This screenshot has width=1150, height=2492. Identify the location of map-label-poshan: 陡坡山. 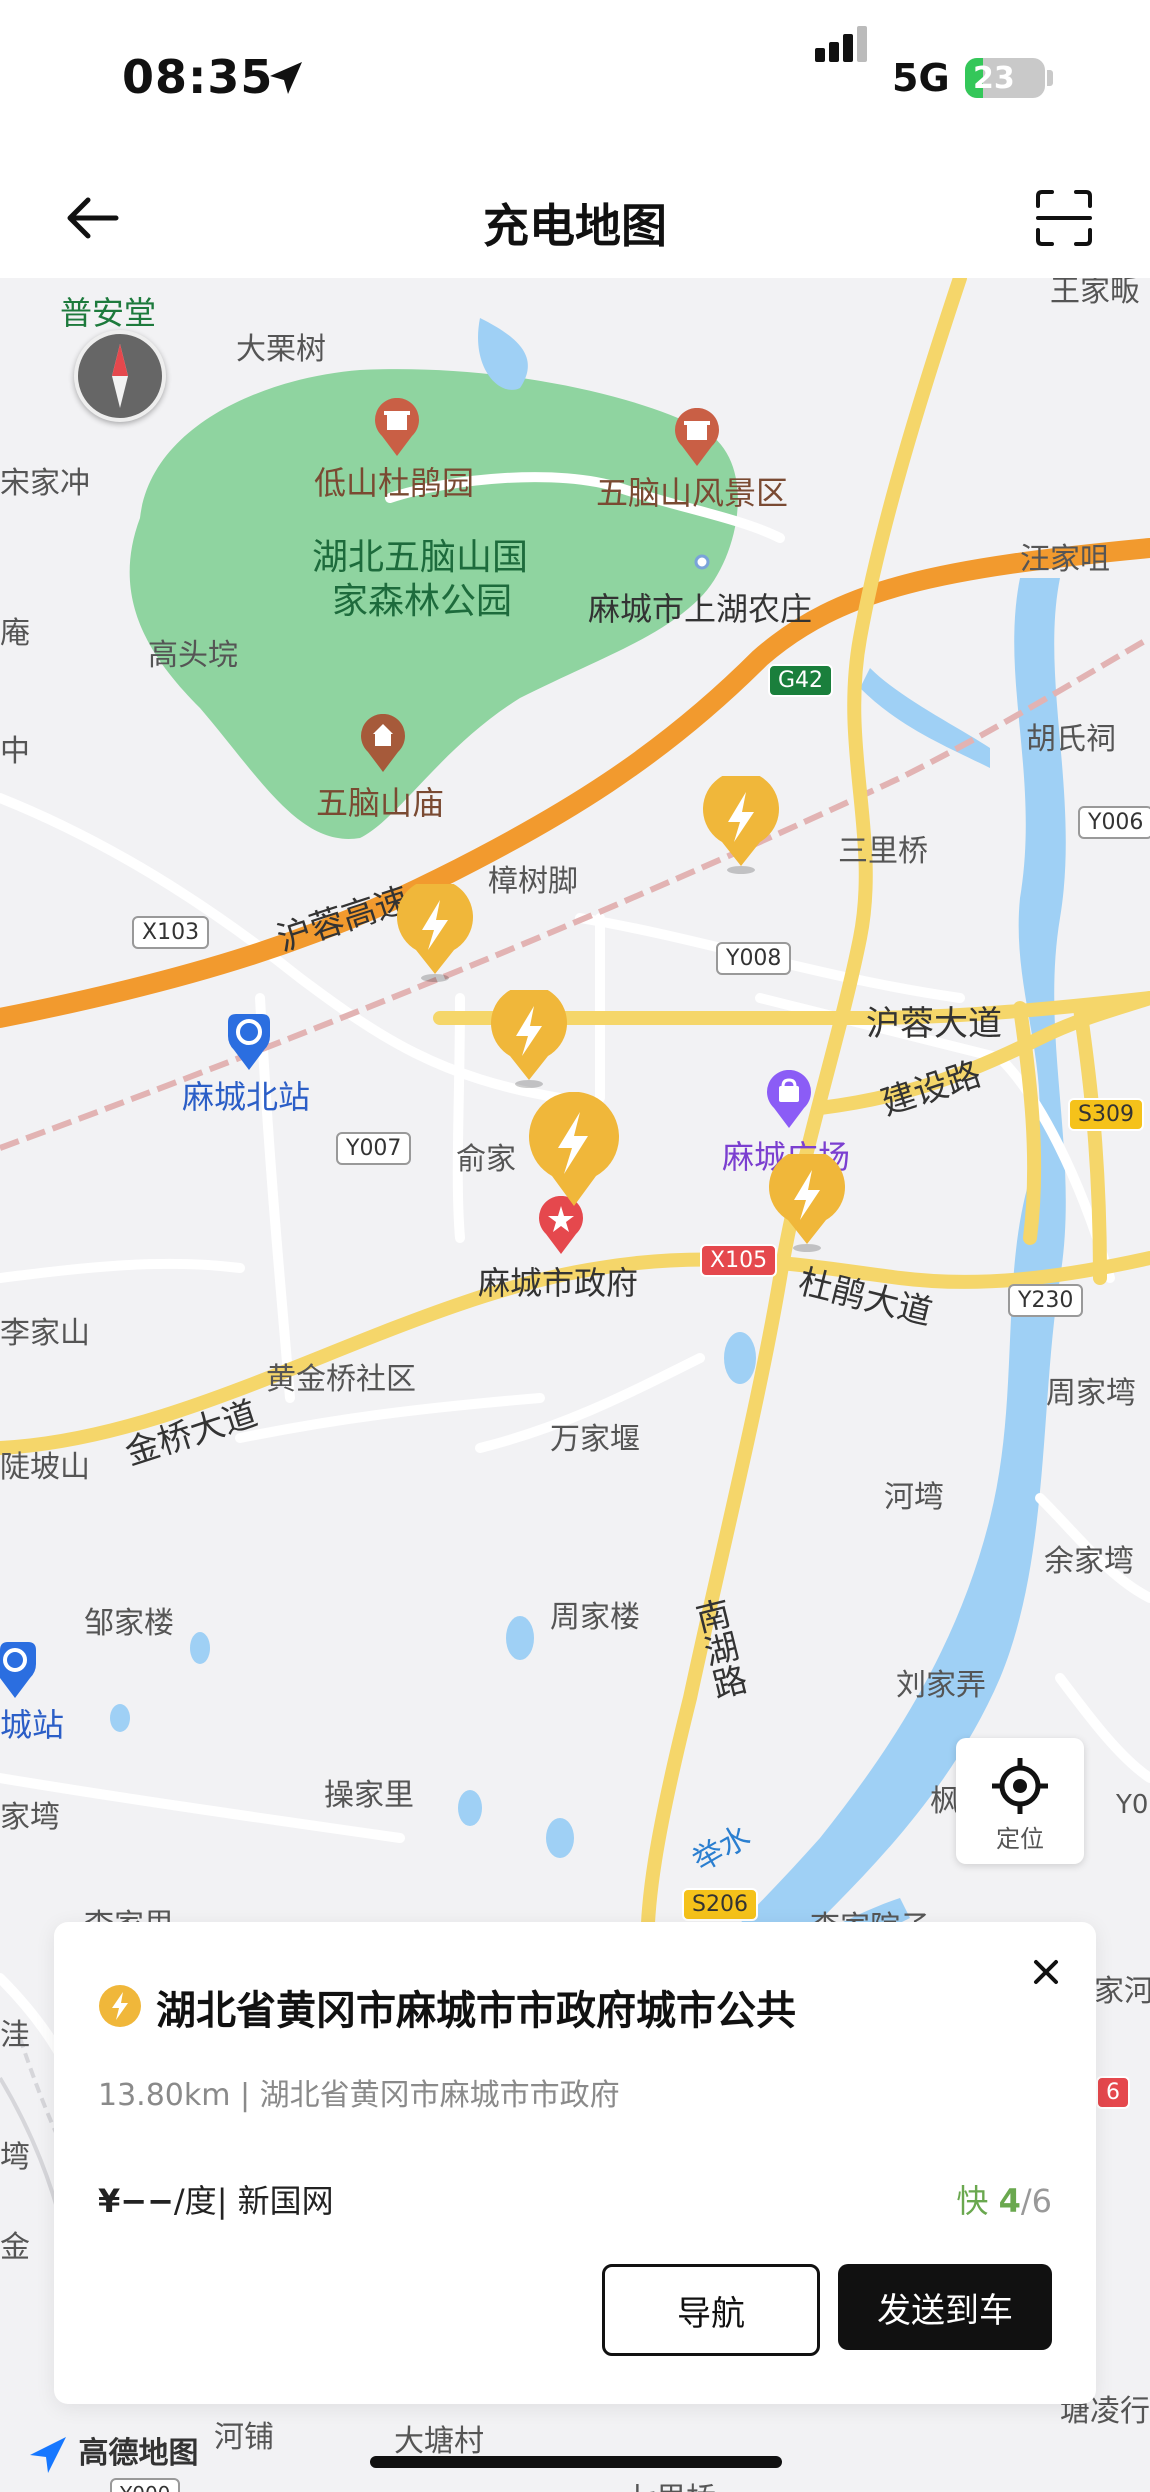
(45, 1467).